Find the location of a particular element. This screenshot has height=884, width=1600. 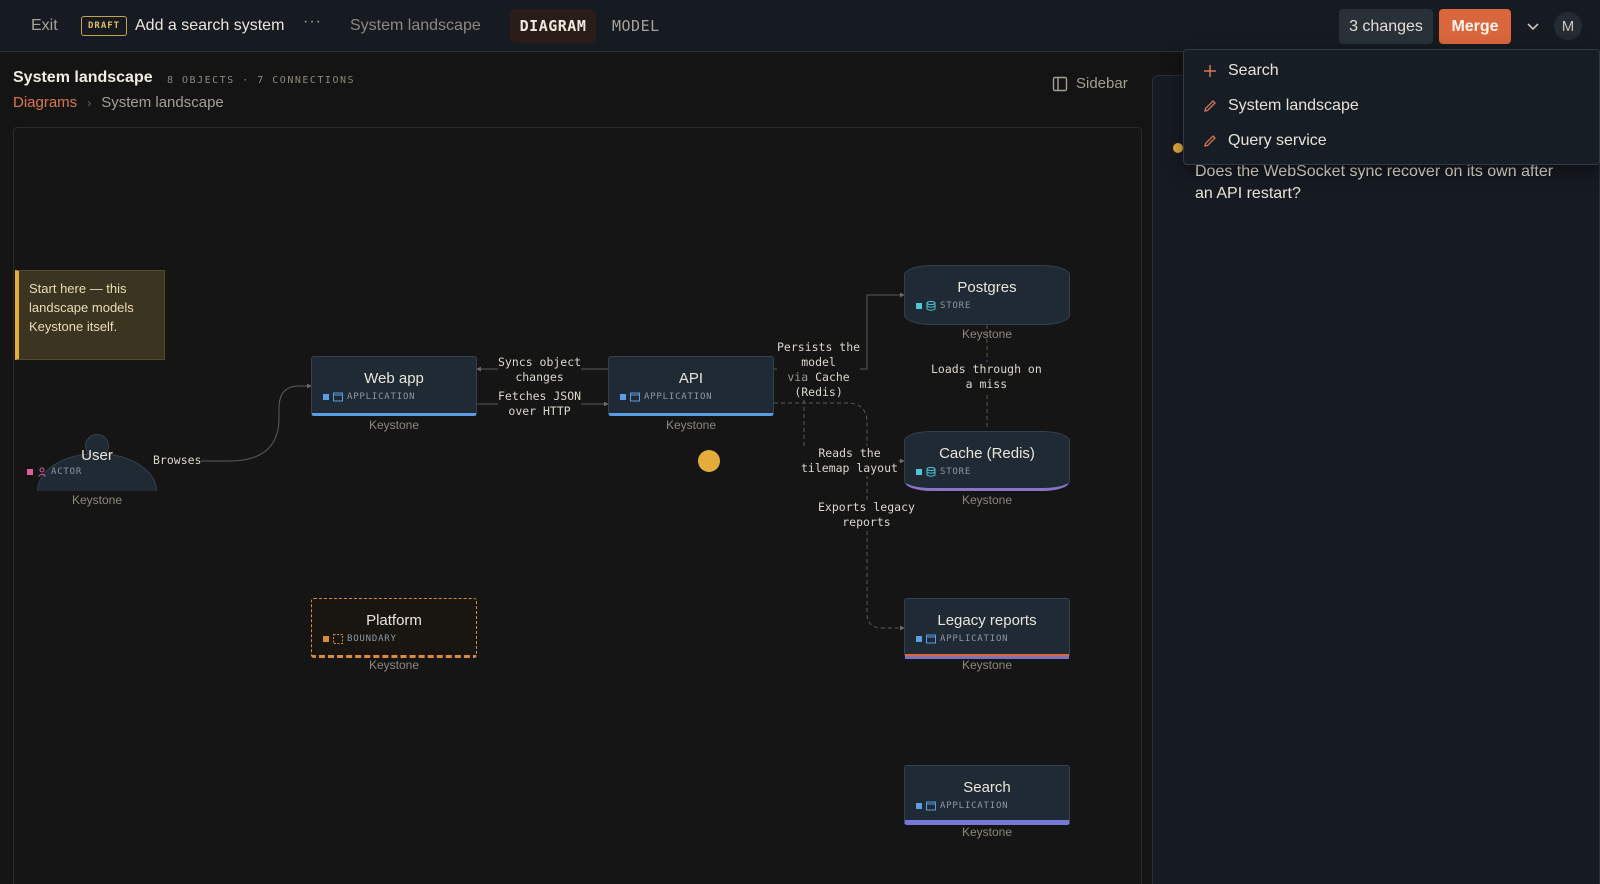

edge-label-line: Persists the is located at coordinates (819, 347).